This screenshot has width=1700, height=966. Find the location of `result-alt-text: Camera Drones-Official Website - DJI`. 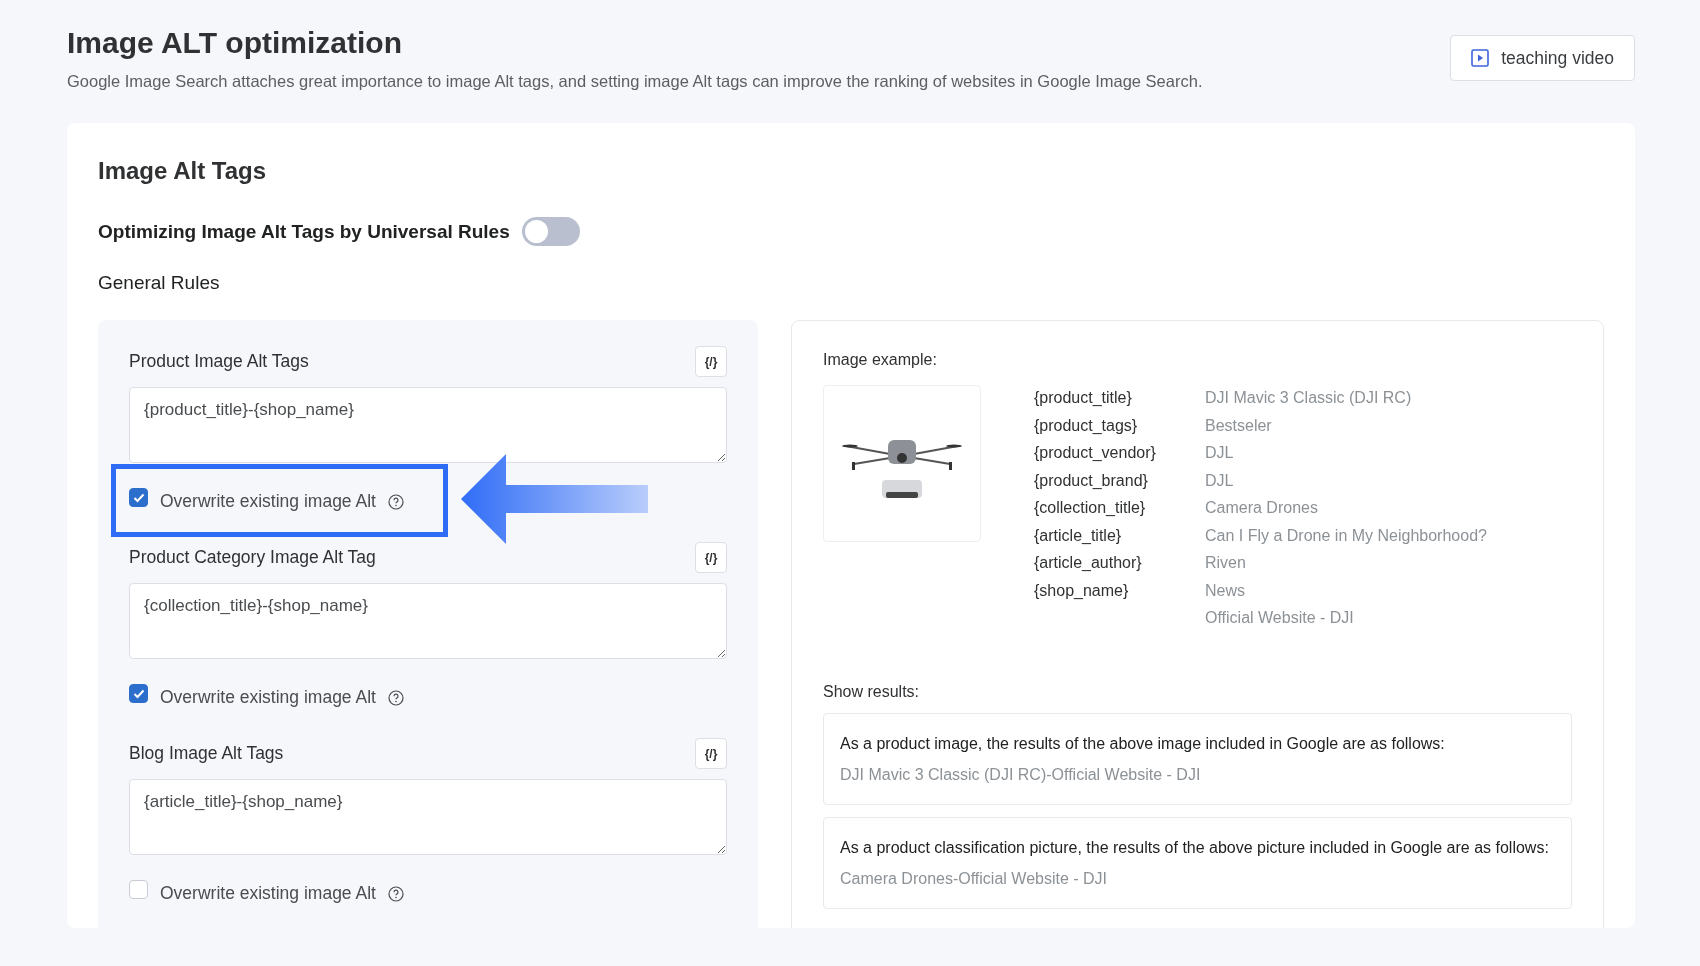

result-alt-text: Camera Drones-Official Website - DJI is located at coordinates (974, 879).